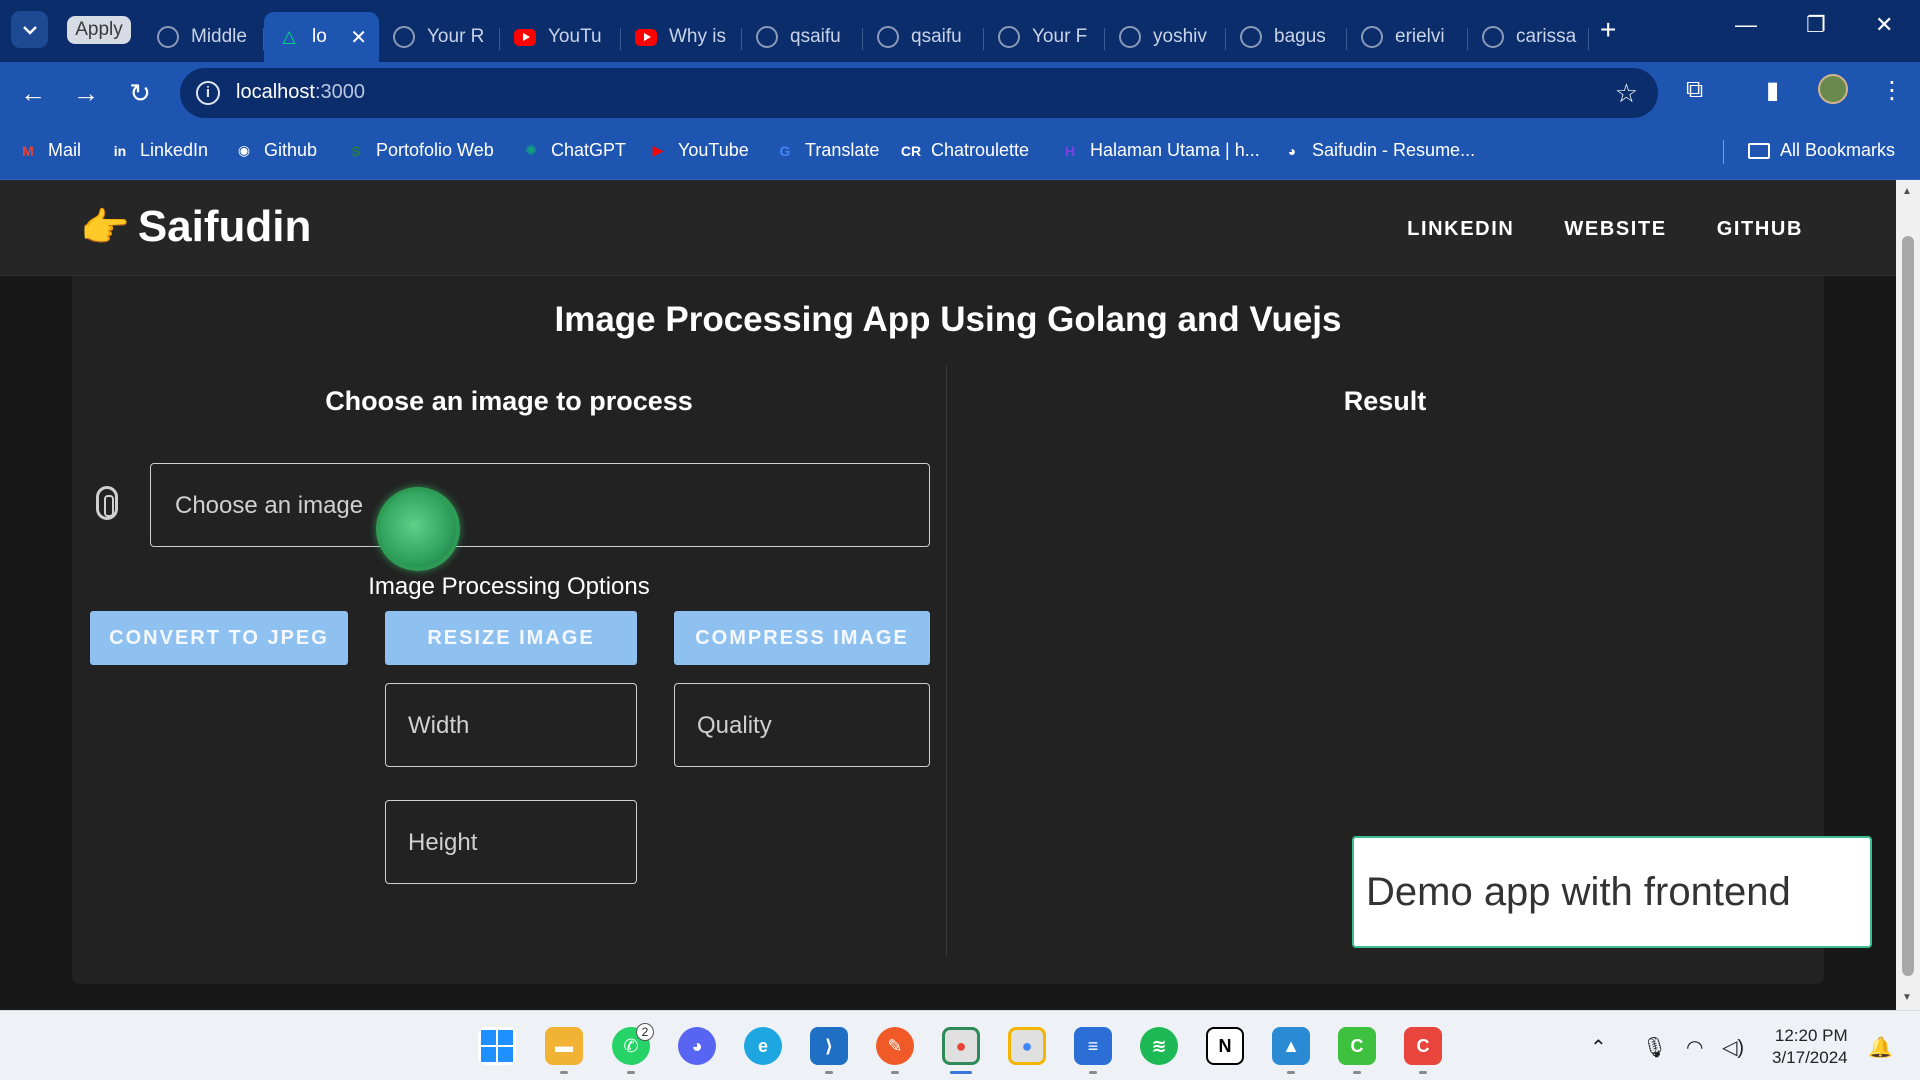  I want to click on bookmark-star-icon: ☆, so click(1626, 93).